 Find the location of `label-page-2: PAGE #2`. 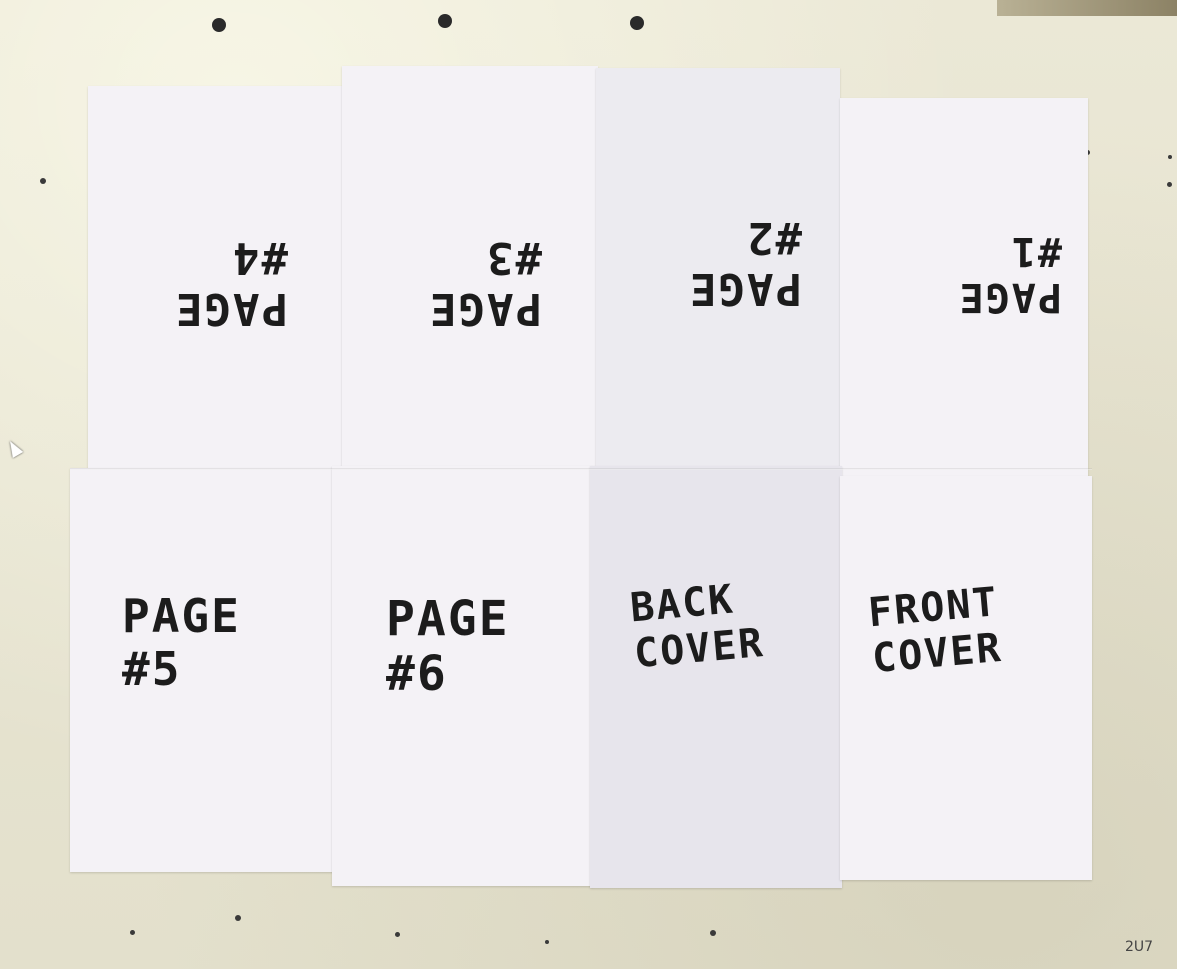

label-page-2: PAGE #2 is located at coordinates (745, 263).